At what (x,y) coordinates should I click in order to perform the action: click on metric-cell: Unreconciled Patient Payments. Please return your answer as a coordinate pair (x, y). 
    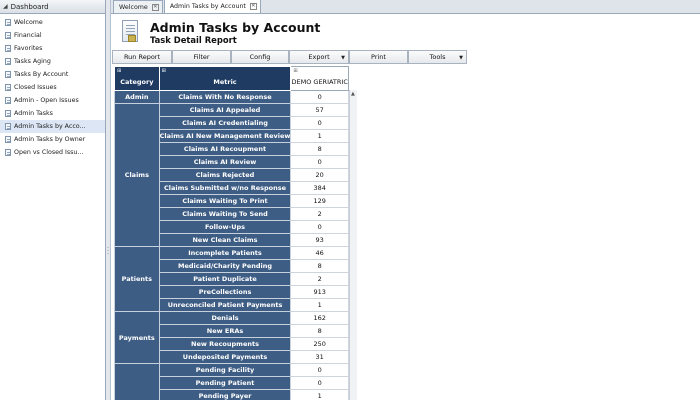
    Looking at the image, I should click on (225, 305).